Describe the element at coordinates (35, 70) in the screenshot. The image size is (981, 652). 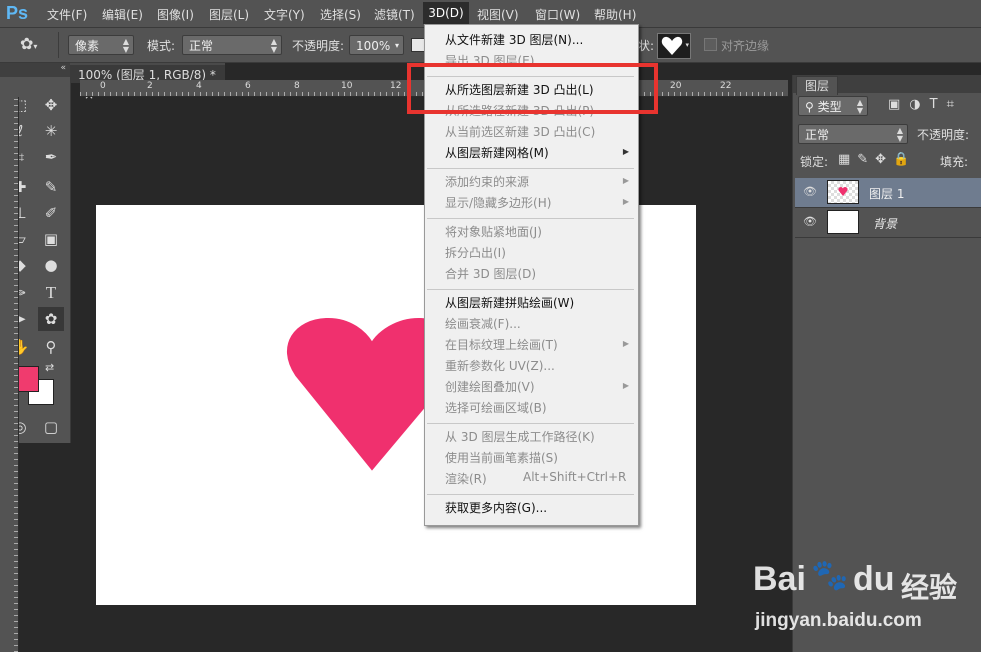
I see `tools-collapse-icon: «` at that location.